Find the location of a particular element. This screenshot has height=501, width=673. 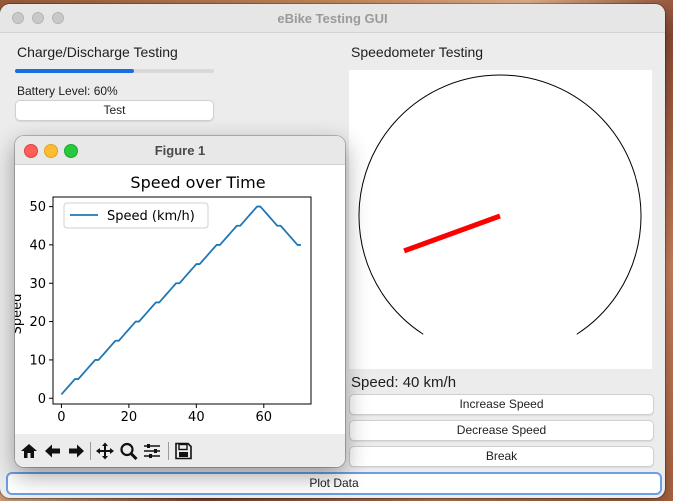

battery-progress-fill is located at coordinates (75, 71).